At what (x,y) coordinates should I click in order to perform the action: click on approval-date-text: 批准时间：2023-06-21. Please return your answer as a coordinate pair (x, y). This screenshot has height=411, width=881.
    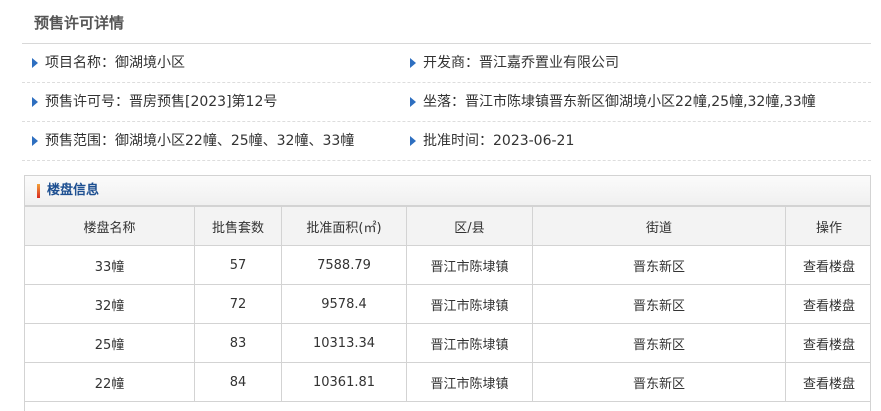
    Looking at the image, I should click on (499, 141).